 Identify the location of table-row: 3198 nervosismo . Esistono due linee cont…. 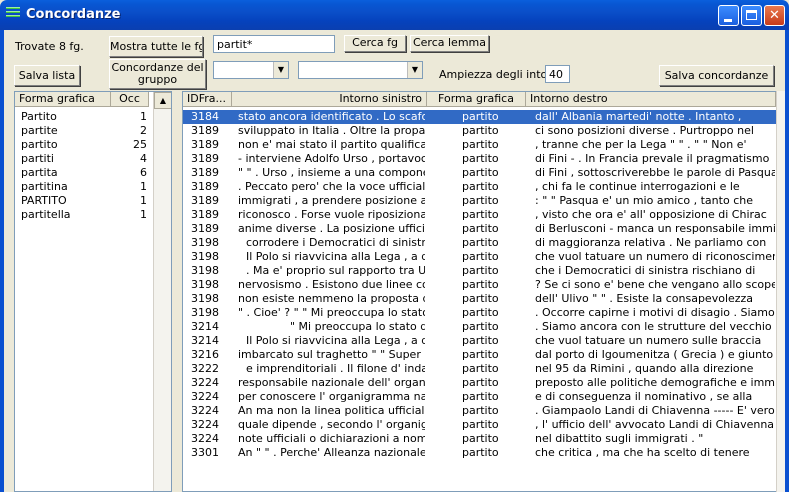
(479, 285).